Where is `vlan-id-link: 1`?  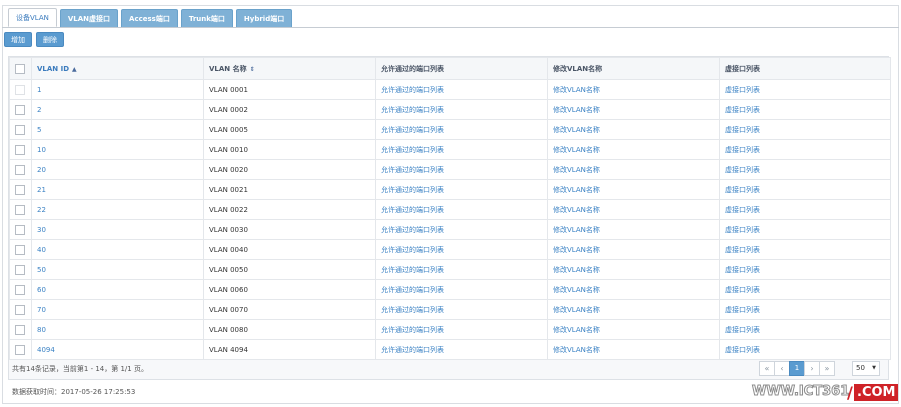
vlan-id-link: 1 is located at coordinates (39, 90).